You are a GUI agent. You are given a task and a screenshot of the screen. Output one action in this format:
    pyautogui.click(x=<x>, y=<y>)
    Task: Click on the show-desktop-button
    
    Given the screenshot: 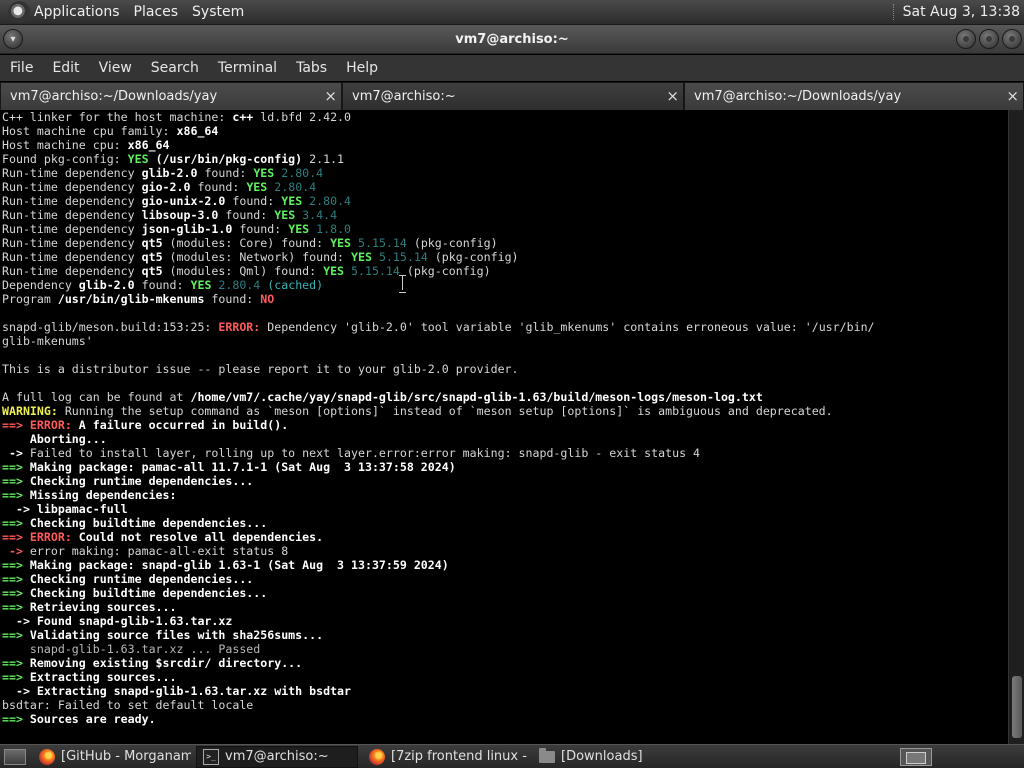 What is the action you would take?
    pyautogui.click(x=15, y=756)
    